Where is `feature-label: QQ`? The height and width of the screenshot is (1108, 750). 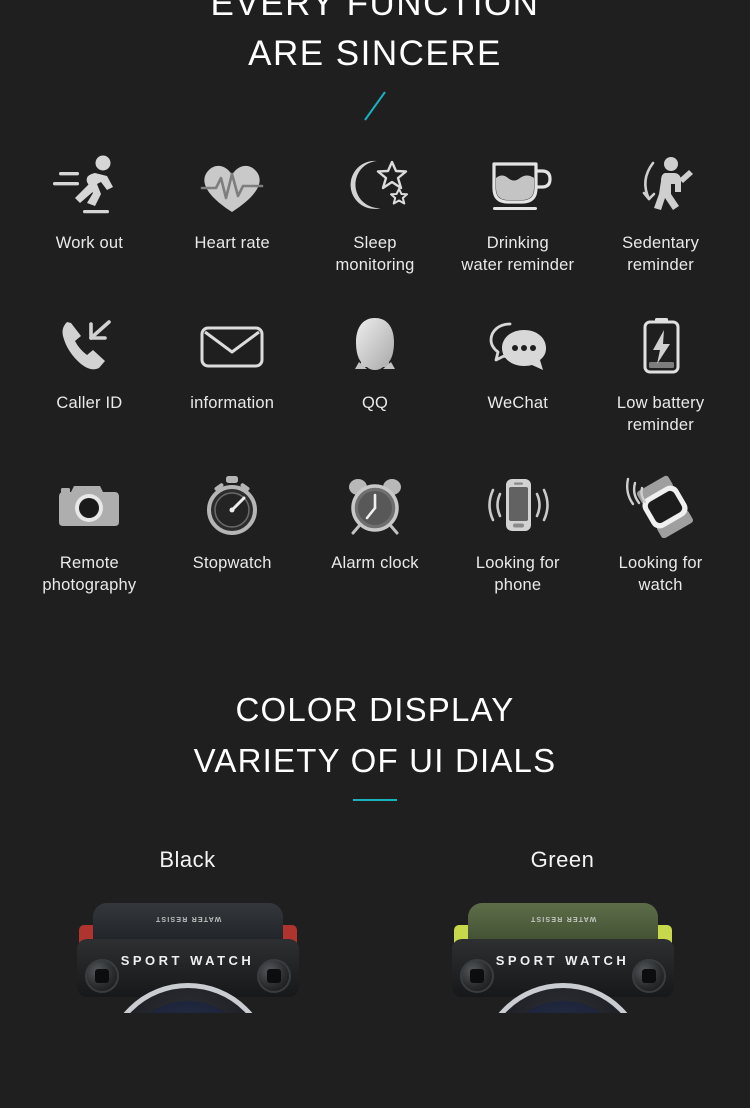
feature-label: QQ is located at coordinates (375, 403).